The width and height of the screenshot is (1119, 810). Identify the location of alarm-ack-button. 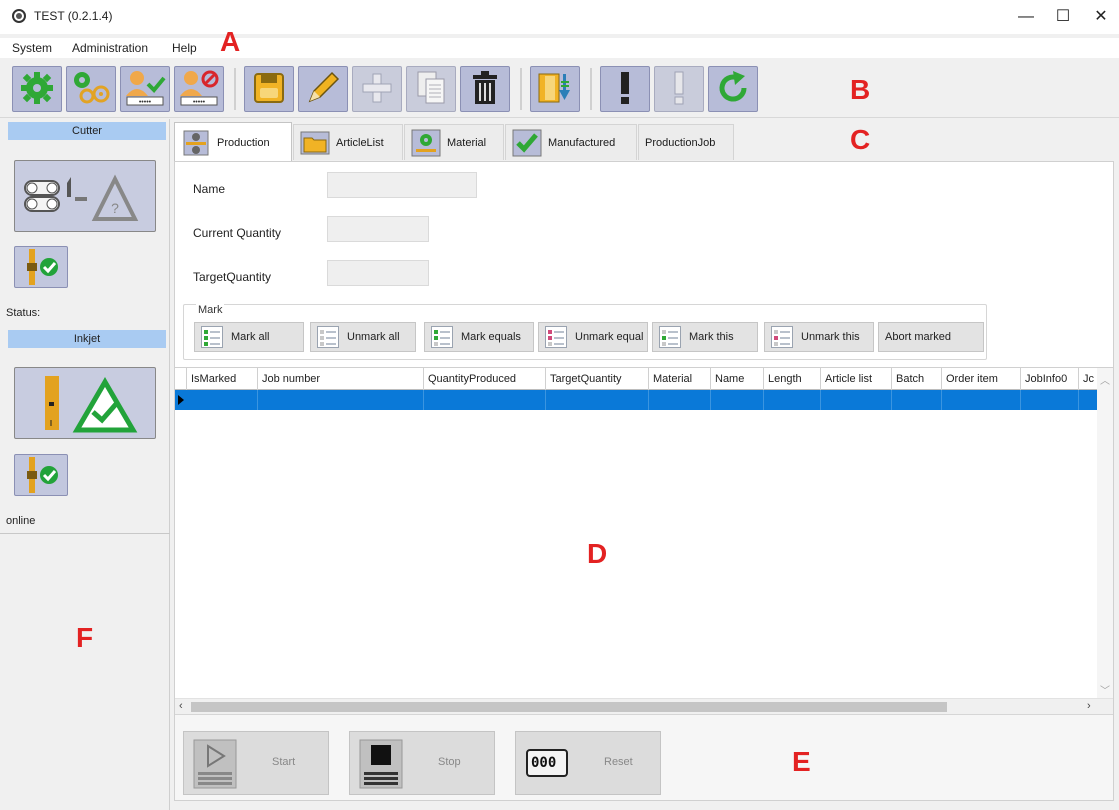
(679, 89).